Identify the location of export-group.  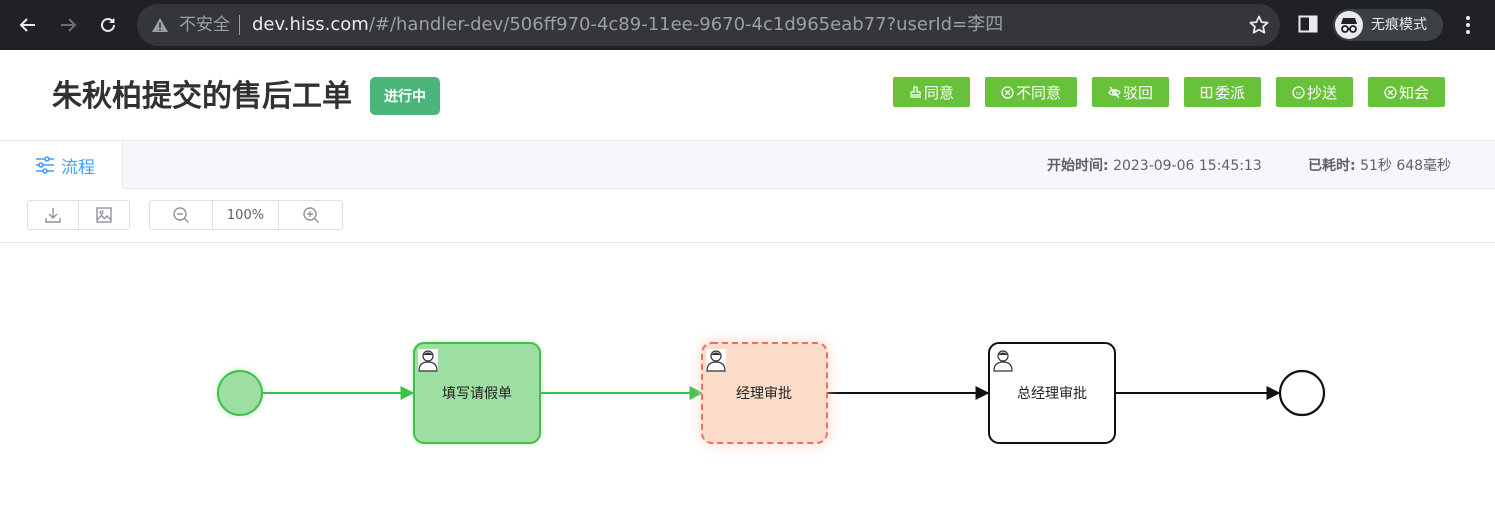
(78, 215).